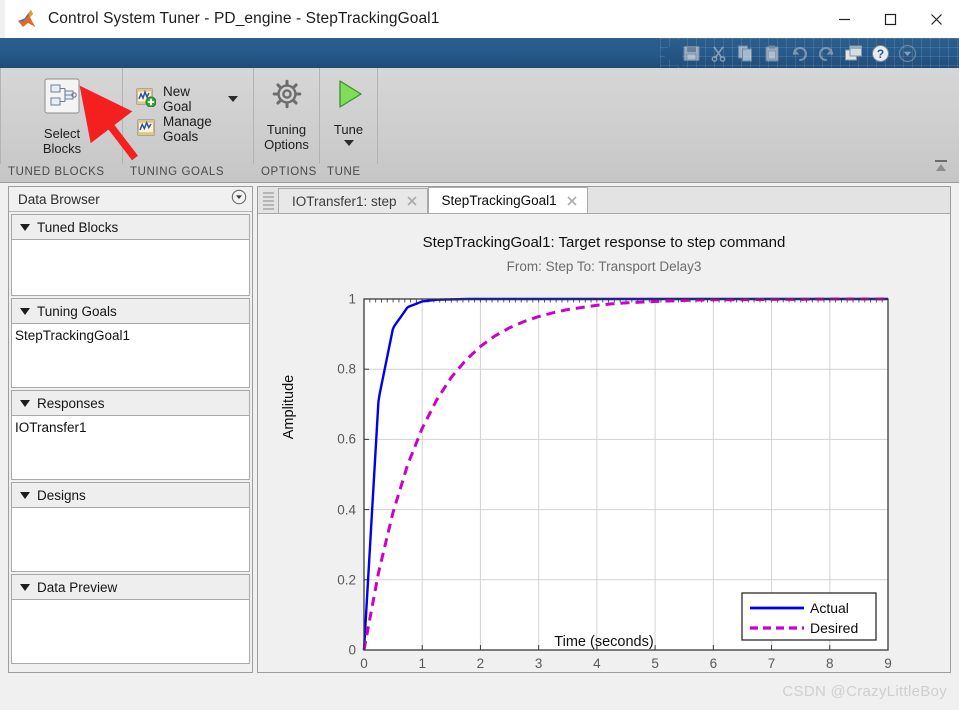  I want to click on sidebar-section-data-preview: Data Preview, so click(130, 619).